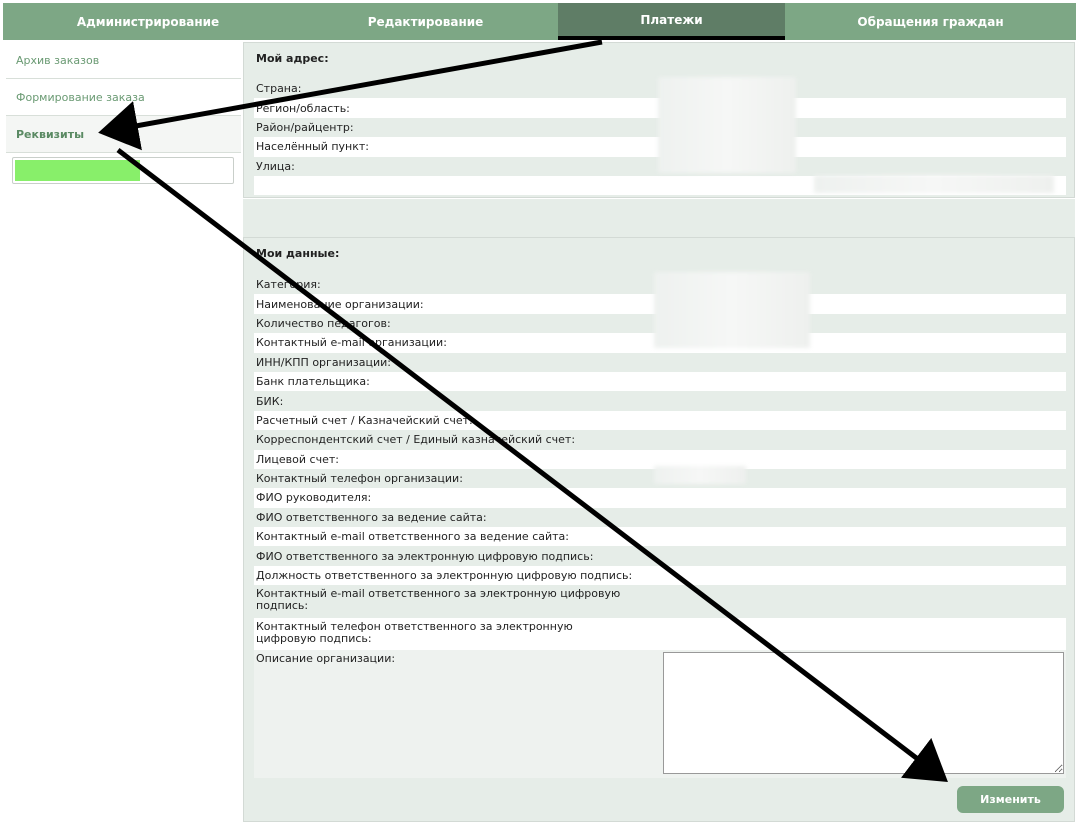  I want to click on field-label-site-admin-name: ФИО ответственного за ведение сайта:, so click(371, 517).